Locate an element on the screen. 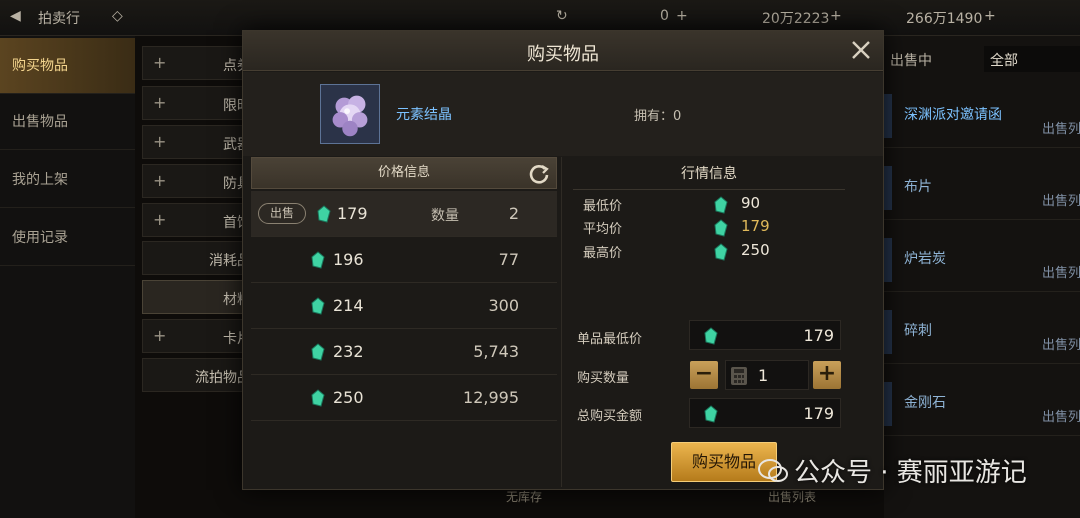 The image size is (1080, 518). avg-price-label: 平均价 is located at coordinates (603, 229).